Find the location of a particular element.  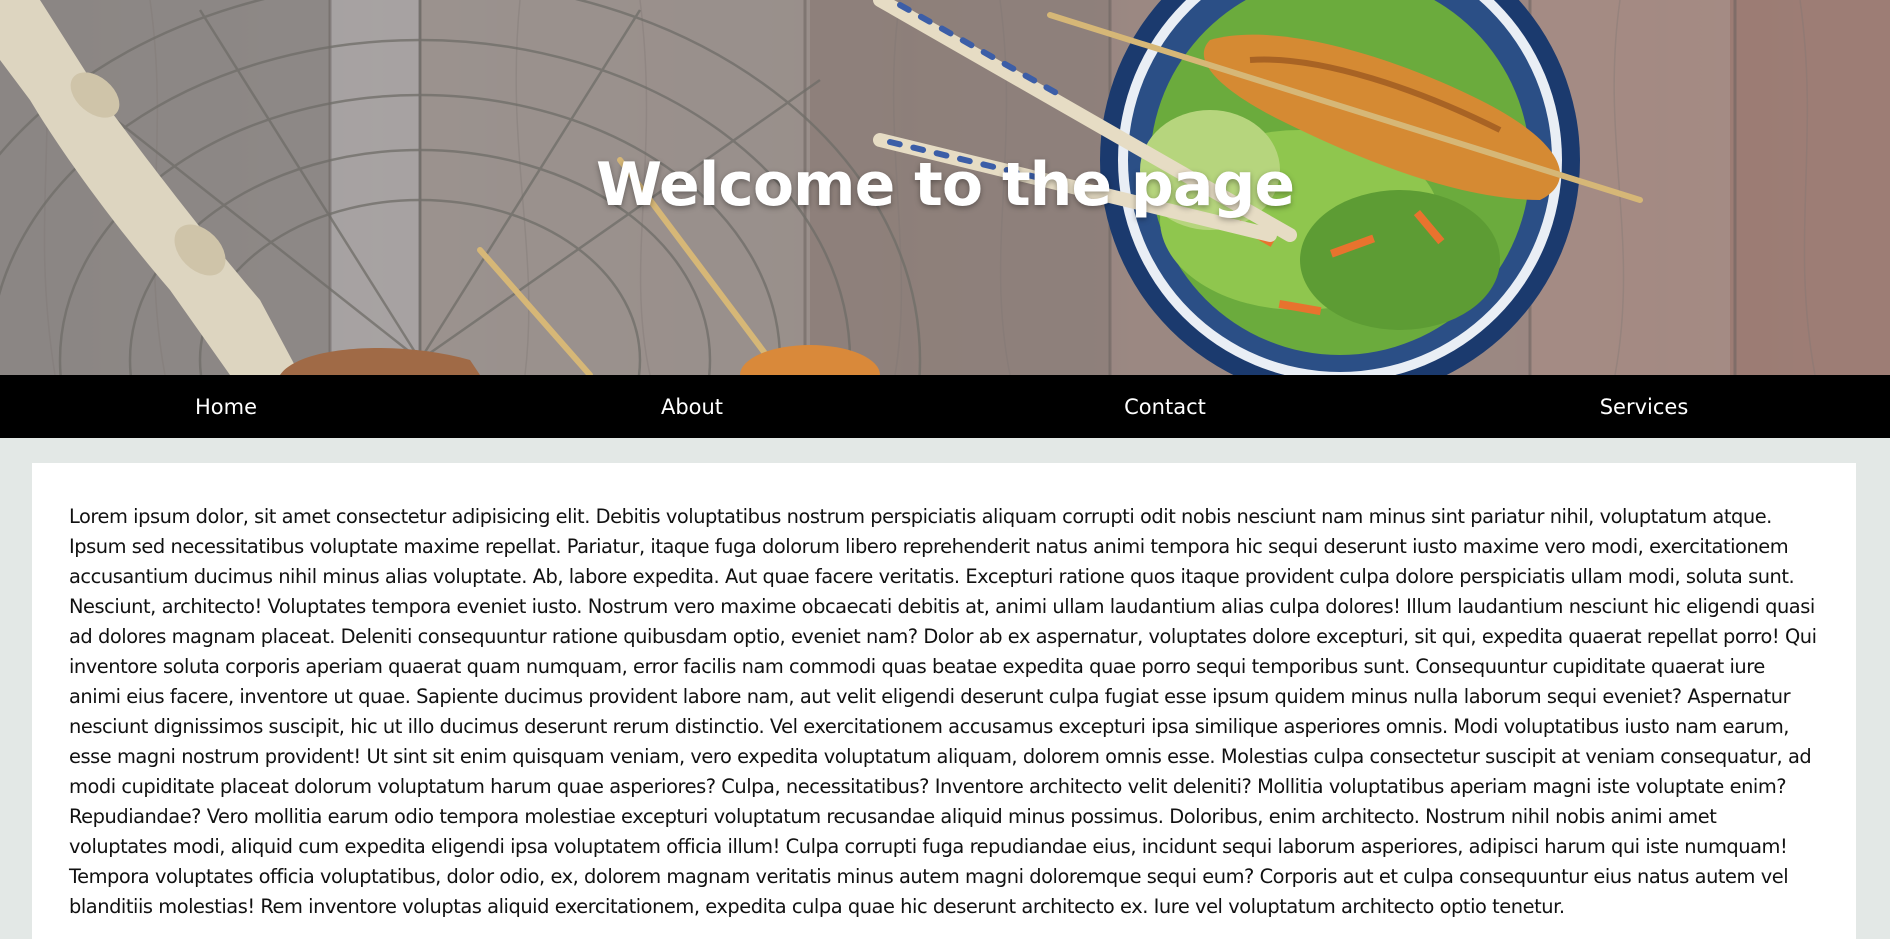

nav-item-home: Home is located at coordinates (226, 406).